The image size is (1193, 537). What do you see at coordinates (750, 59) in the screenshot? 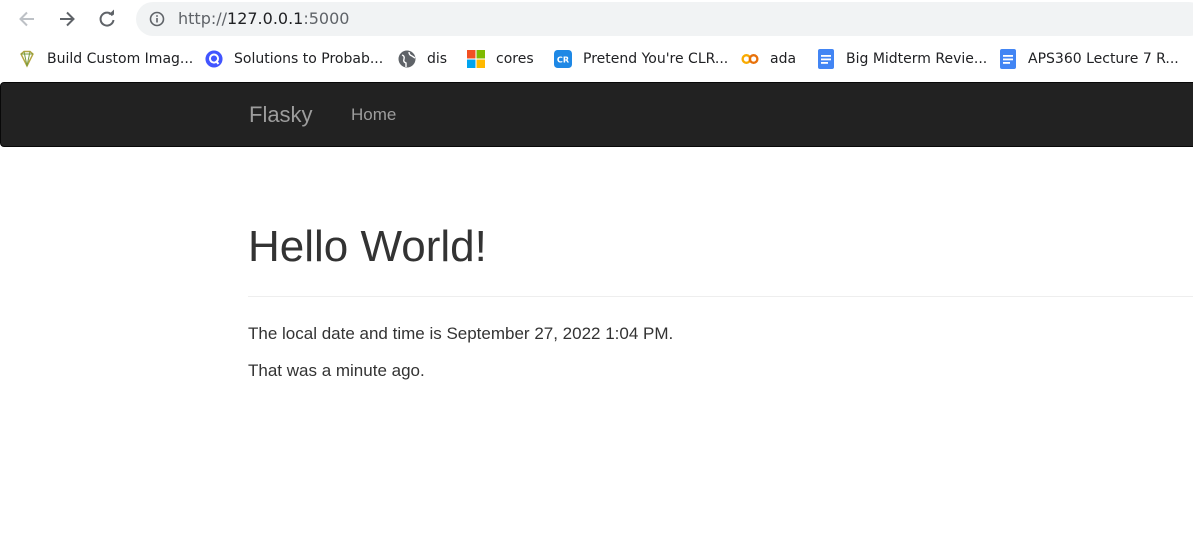
I see `colab-icon` at bounding box center [750, 59].